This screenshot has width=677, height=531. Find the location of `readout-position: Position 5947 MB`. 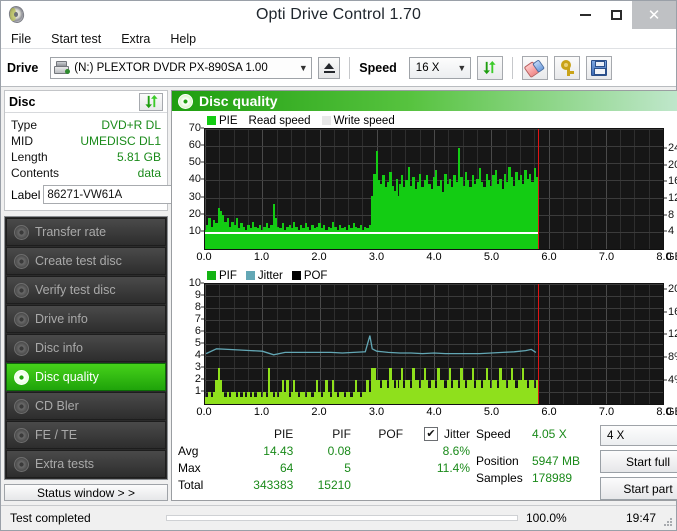

readout-position: Position 5947 MB is located at coordinates (534, 460).